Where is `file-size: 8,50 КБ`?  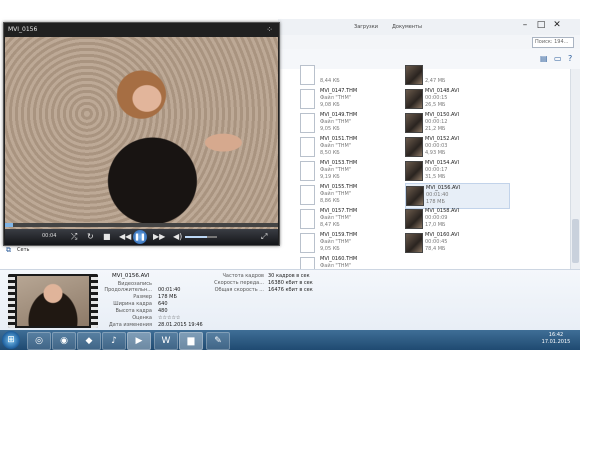 file-size: 8,50 КБ is located at coordinates (330, 153).